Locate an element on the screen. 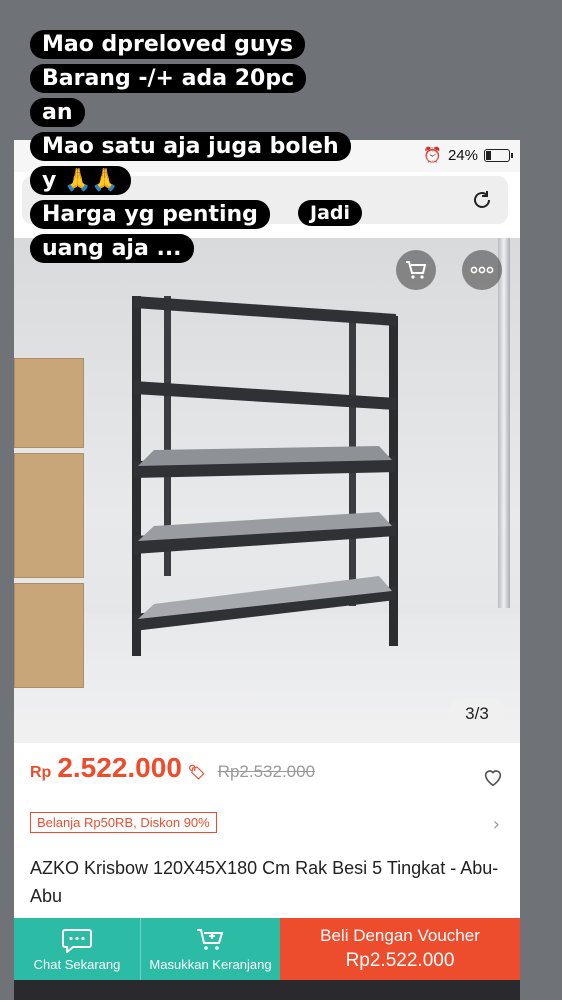  chat-icon is located at coordinates (77, 940).